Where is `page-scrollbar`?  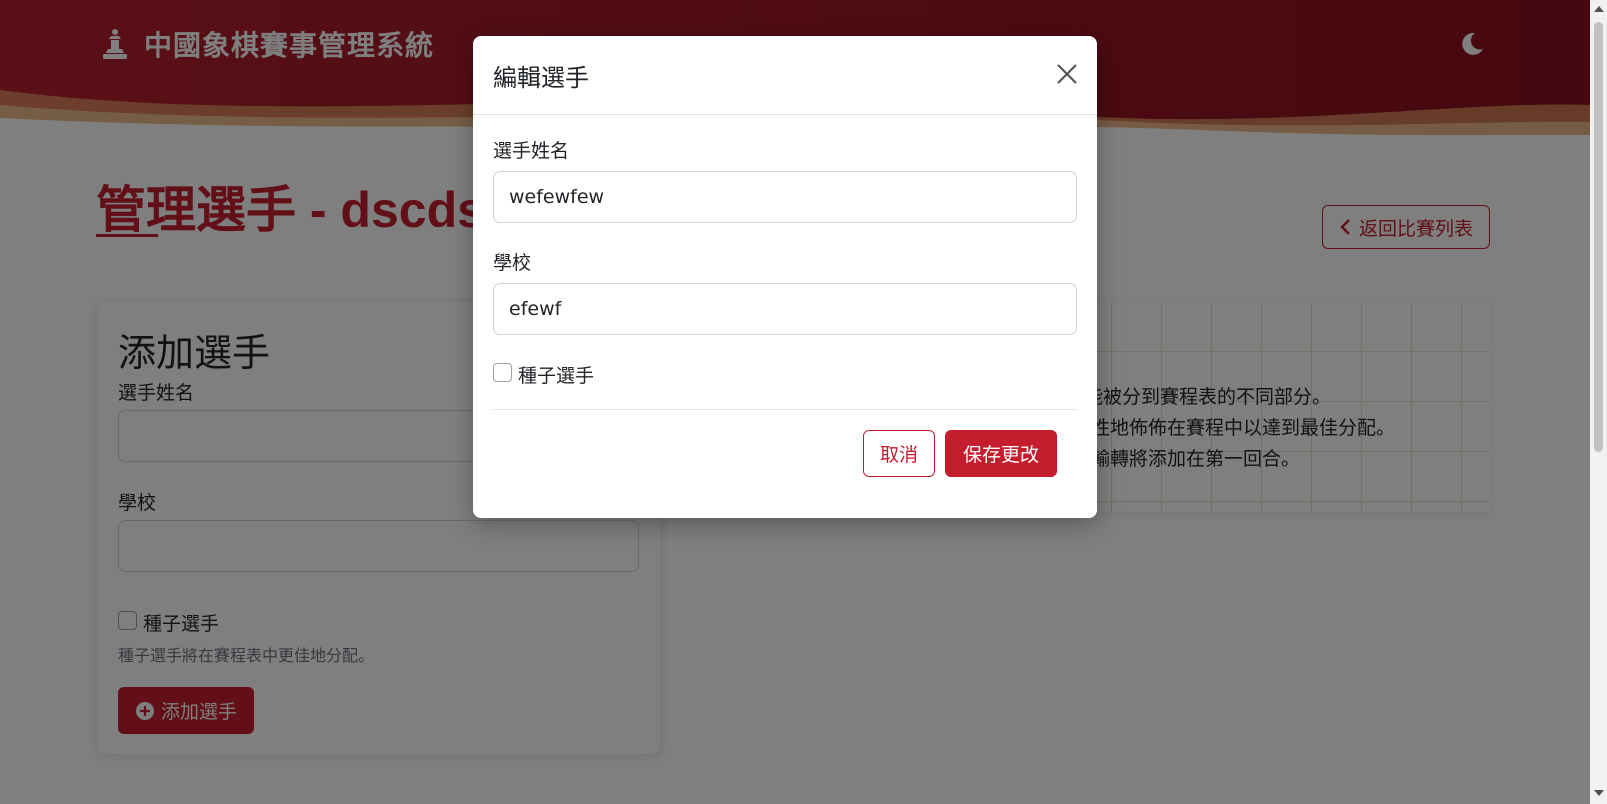 page-scrollbar is located at coordinates (1598, 402).